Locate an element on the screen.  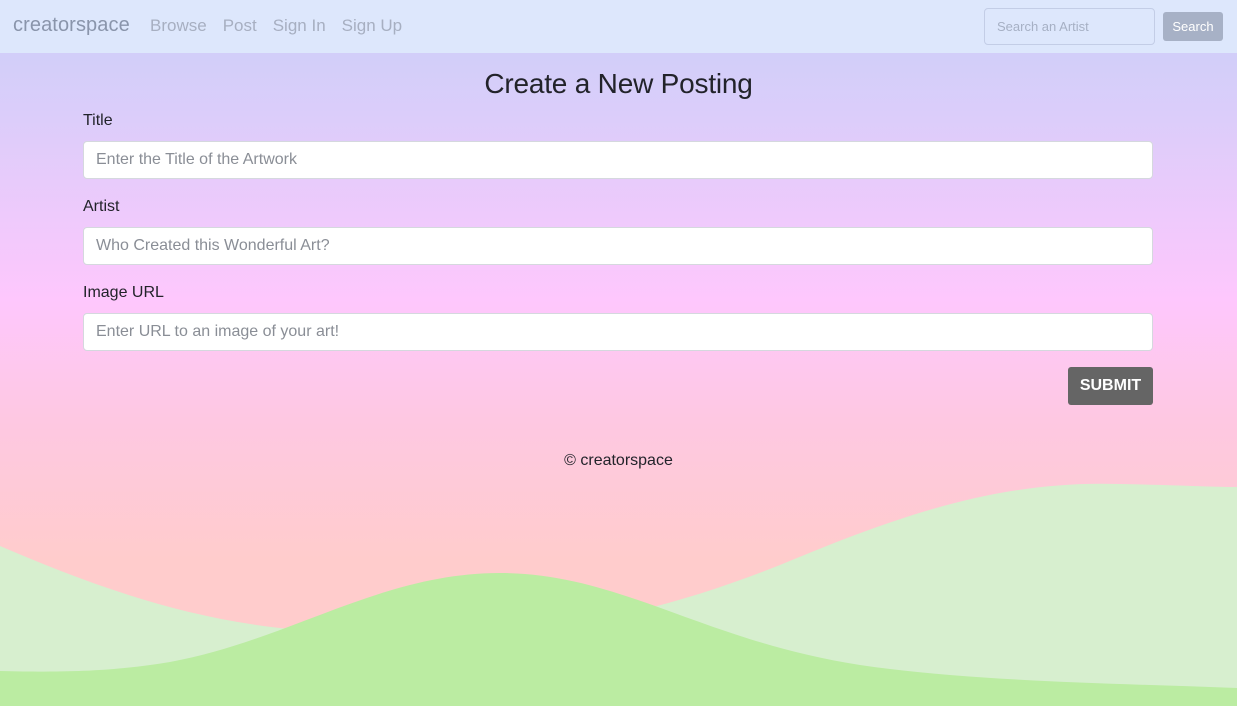
search-button: Search is located at coordinates (1193, 26).